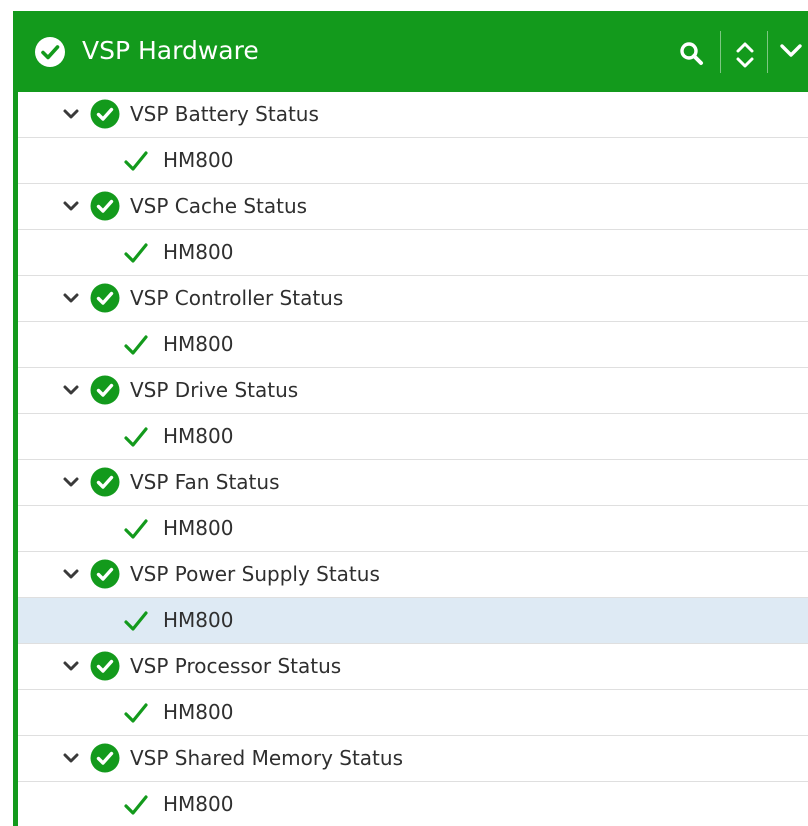 The image size is (808, 826). I want to click on tree-group-row: VSP Power Supply Status, so click(413, 575).